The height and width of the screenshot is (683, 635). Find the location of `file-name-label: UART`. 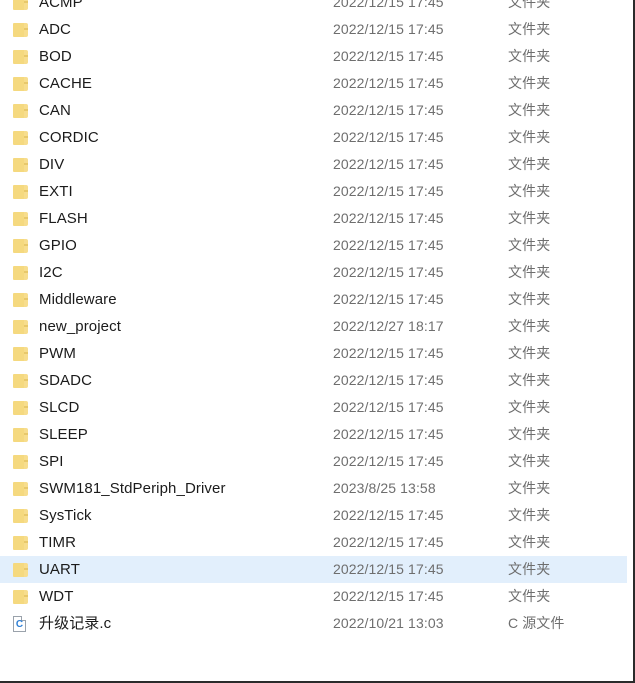

file-name-label: UART is located at coordinates (59, 569).